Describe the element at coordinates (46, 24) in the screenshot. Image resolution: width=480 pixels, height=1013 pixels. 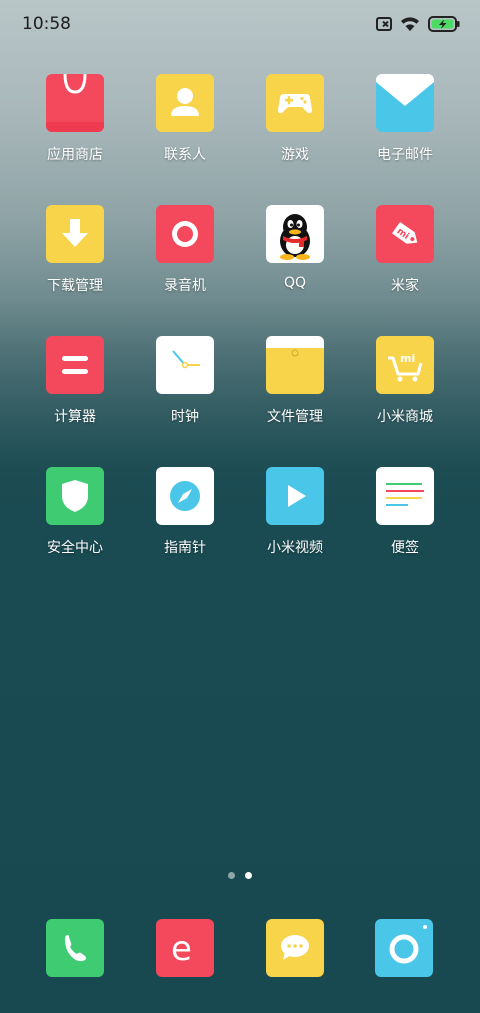
I see `status-time: 10:58` at that location.